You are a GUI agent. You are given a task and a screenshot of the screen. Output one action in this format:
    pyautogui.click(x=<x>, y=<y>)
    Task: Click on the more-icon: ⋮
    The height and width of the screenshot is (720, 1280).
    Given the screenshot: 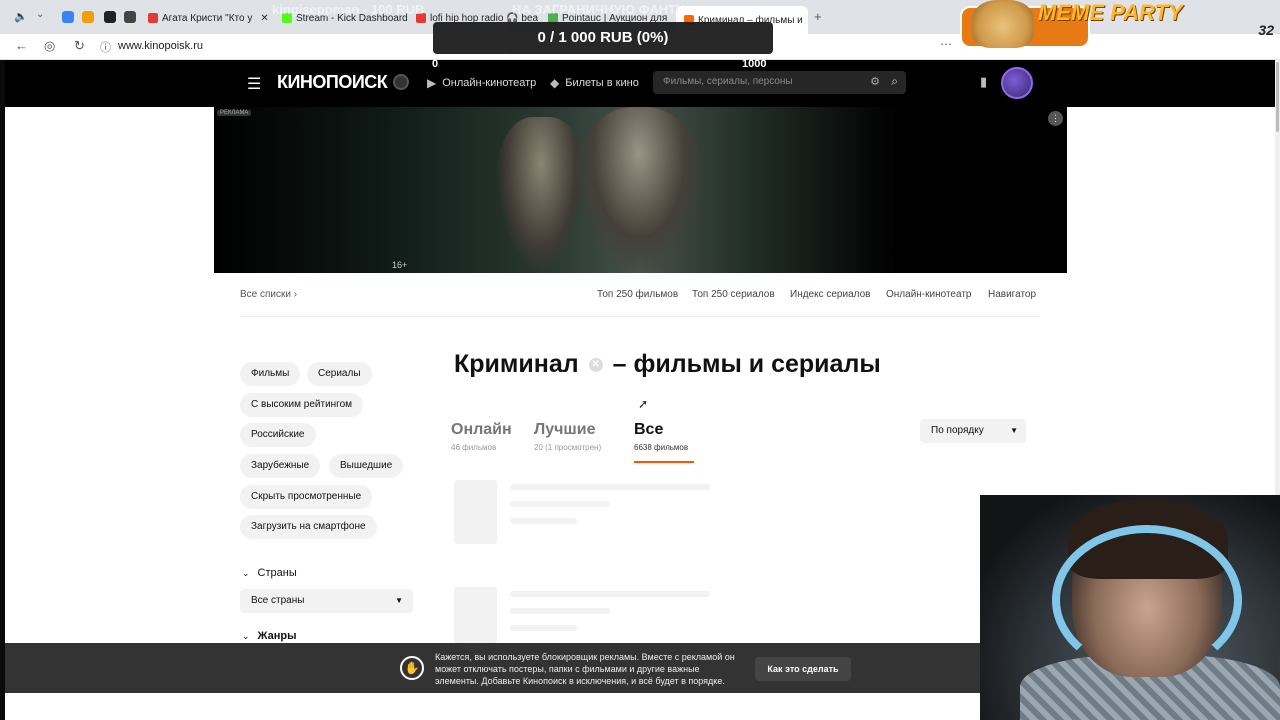 What is the action you would take?
    pyautogui.click(x=1055, y=118)
    